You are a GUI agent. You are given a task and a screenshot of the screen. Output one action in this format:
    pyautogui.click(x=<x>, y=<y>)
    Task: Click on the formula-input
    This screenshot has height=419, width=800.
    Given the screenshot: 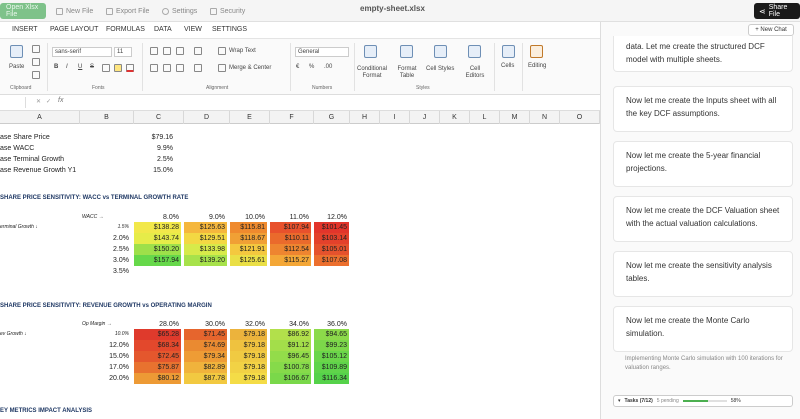 What is the action you would take?
    pyautogui.click(x=334, y=102)
    